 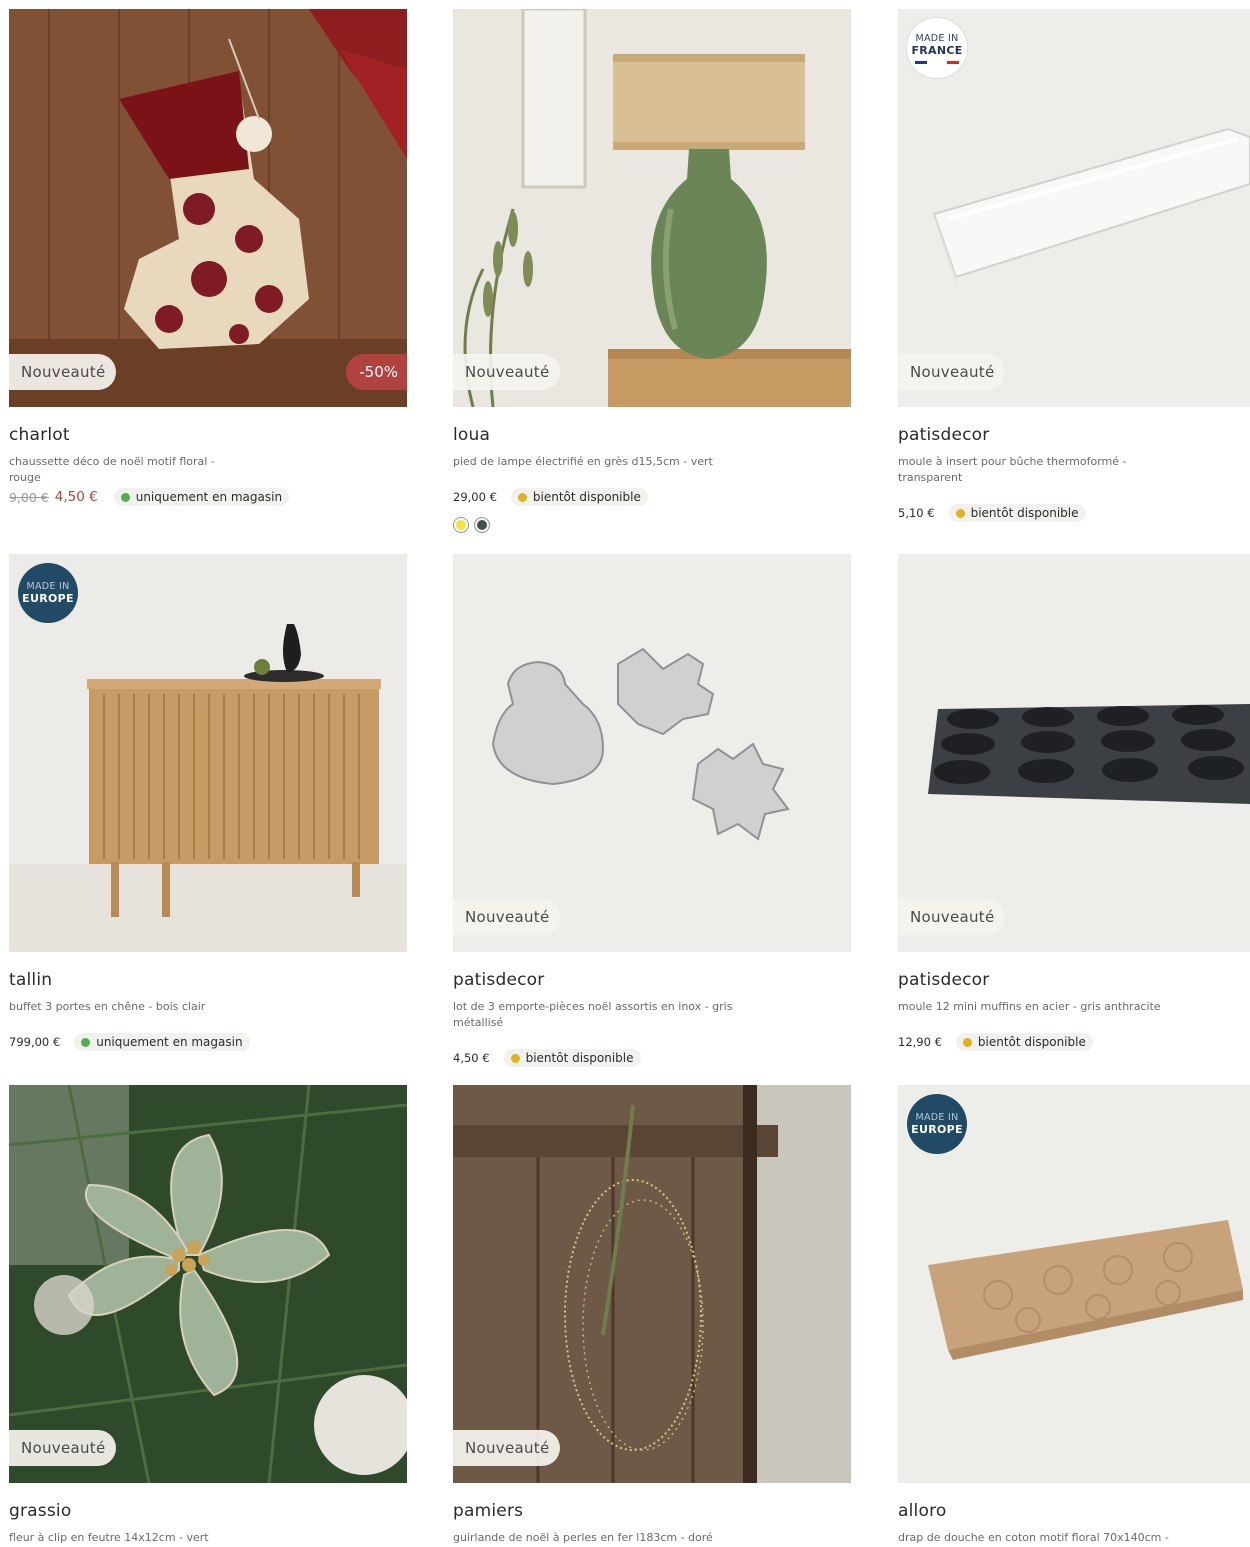 I want to click on product-brand: grassio, so click(x=40, y=1511).